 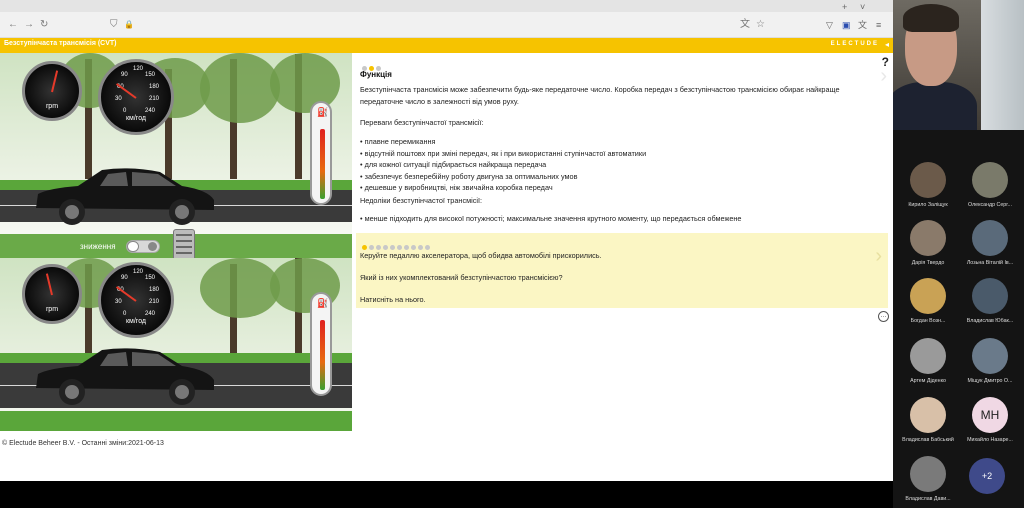 I want to click on next-page-icon: ›, so click(x=883, y=76).